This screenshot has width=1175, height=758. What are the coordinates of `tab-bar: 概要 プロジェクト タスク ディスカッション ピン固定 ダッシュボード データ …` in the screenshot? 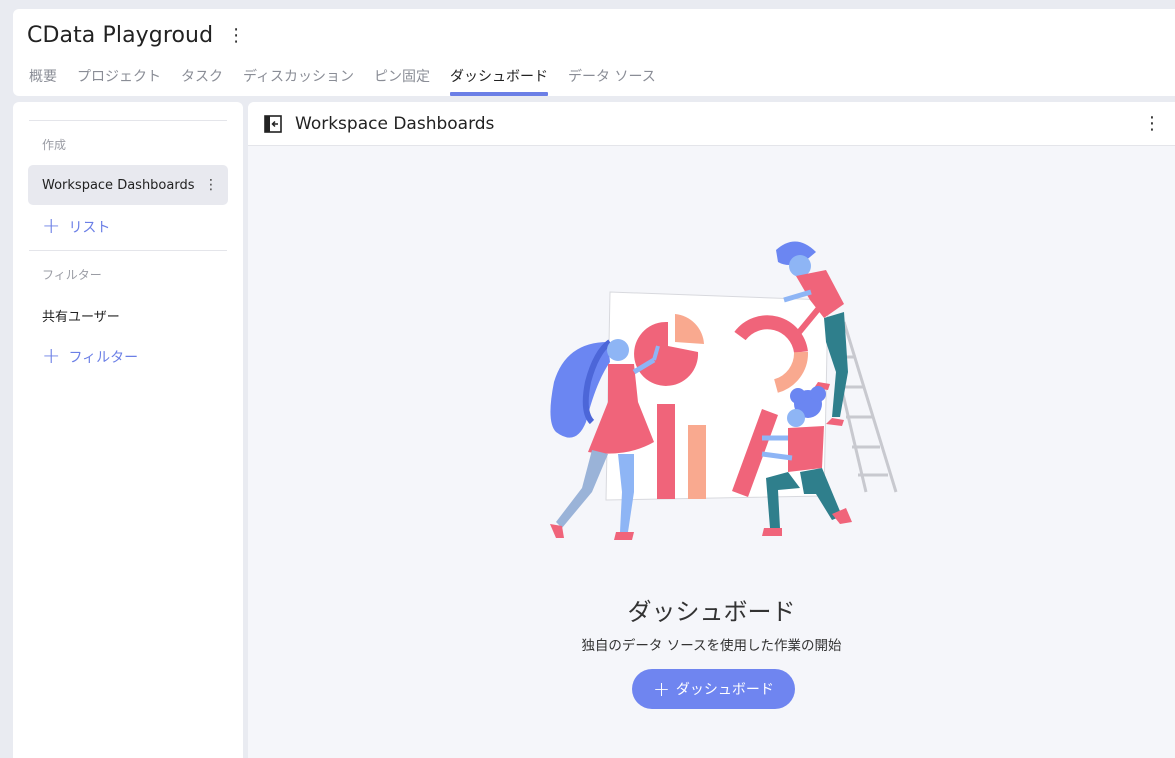 It's located at (352, 78).